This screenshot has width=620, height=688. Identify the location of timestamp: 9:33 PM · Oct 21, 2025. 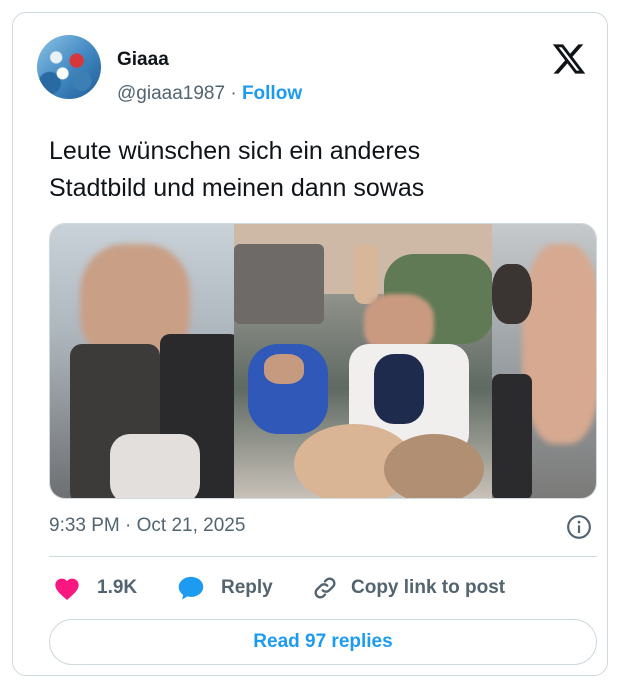
(147, 526).